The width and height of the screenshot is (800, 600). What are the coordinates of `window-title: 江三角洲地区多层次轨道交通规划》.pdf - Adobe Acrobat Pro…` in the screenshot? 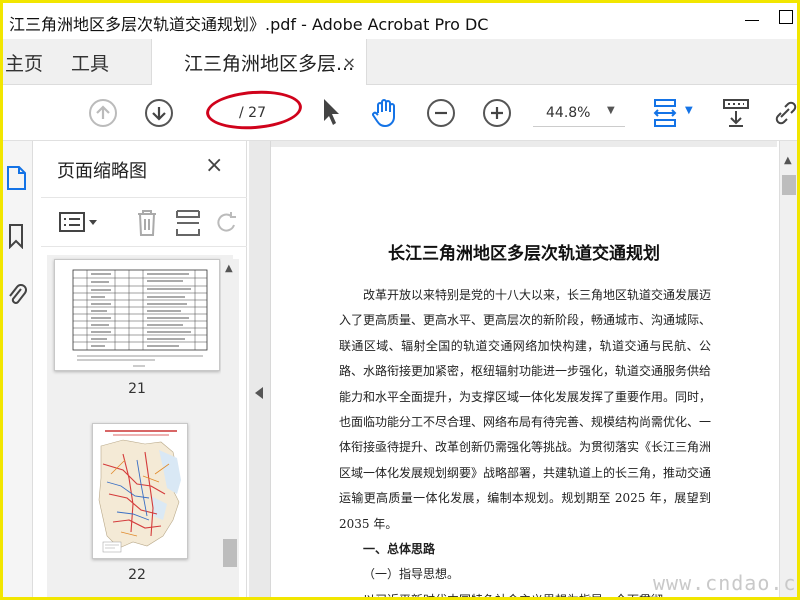 It's located at (249, 24).